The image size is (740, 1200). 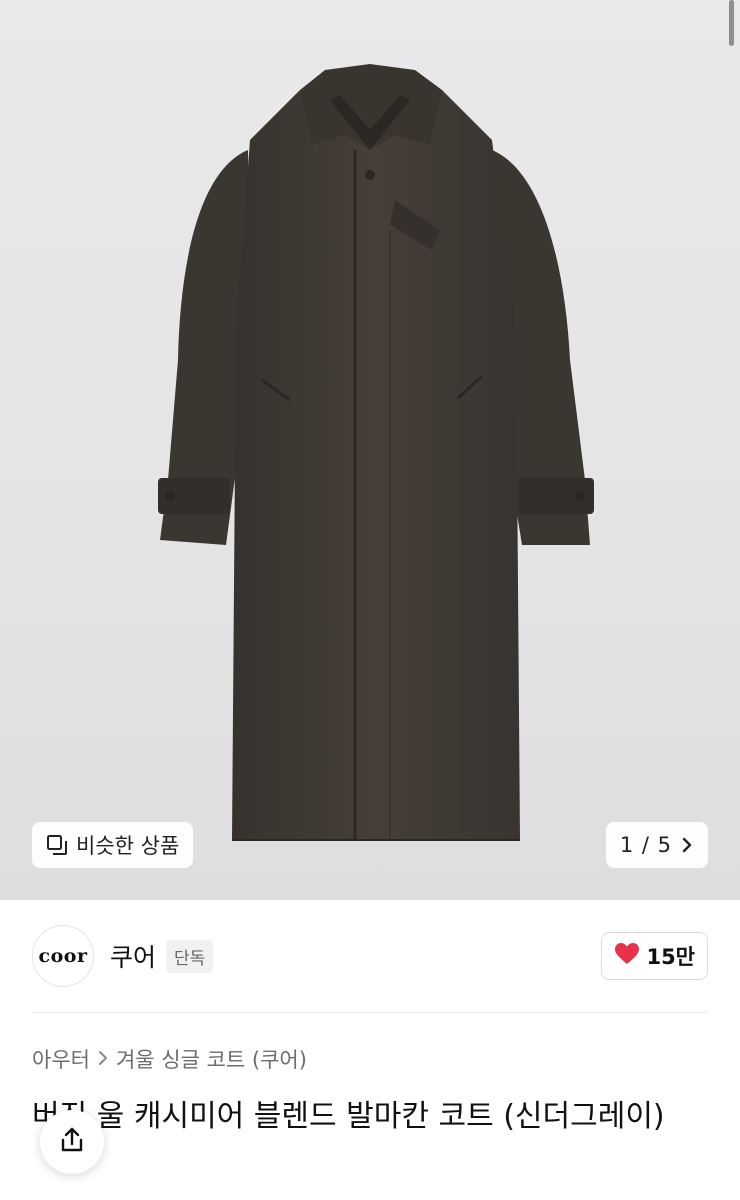 I want to click on brand-logo-text: coor, so click(x=63, y=956).